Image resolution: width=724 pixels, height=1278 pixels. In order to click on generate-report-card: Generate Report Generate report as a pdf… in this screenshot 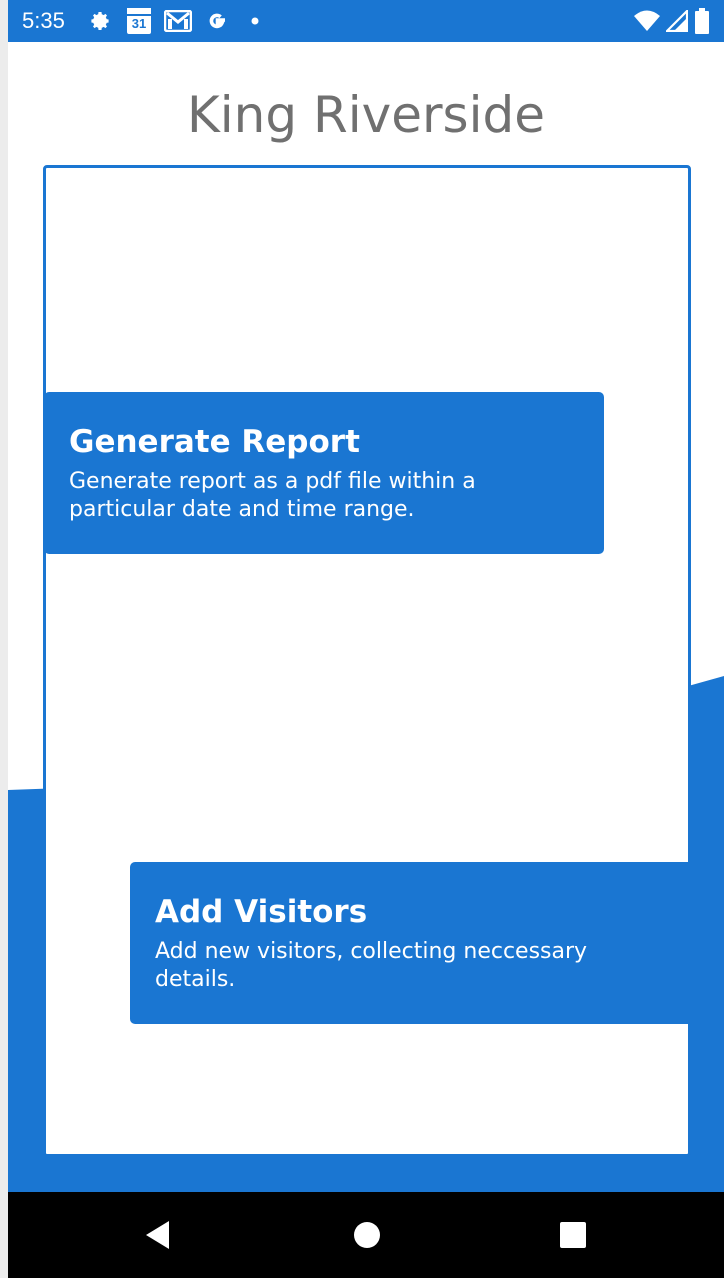, I will do `click(324, 473)`.